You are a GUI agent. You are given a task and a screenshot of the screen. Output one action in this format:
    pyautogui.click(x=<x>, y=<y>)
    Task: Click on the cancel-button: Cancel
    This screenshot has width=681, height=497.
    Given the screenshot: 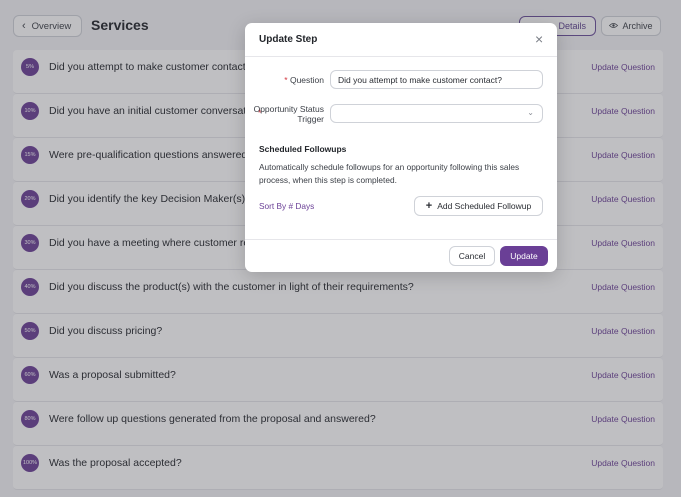 What is the action you would take?
    pyautogui.click(x=472, y=256)
    